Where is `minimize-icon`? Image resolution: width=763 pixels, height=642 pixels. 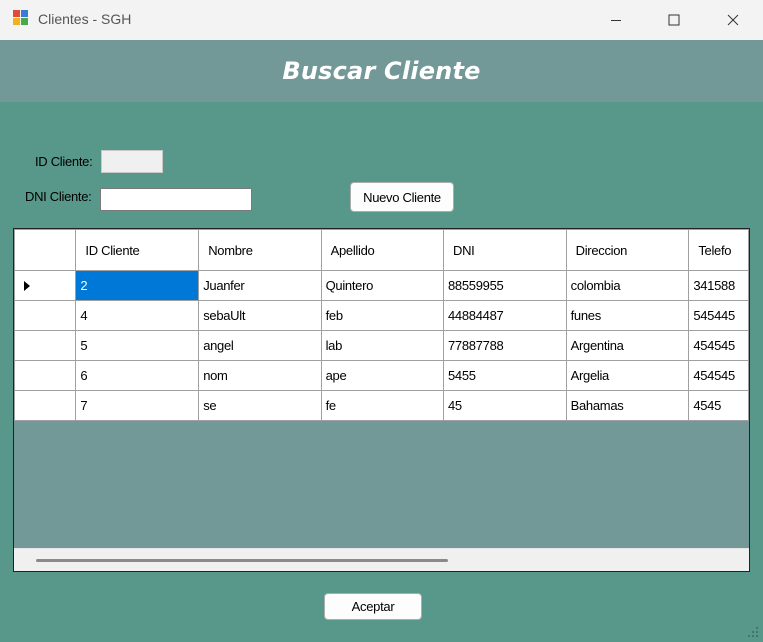 minimize-icon is located at coordinates (616, 20).